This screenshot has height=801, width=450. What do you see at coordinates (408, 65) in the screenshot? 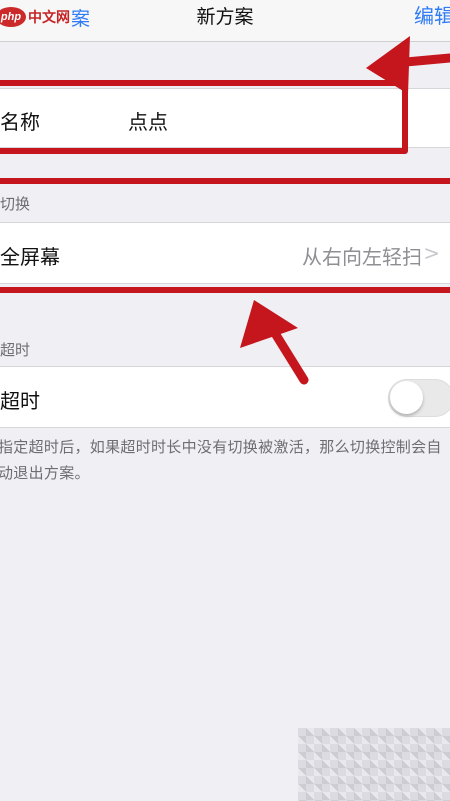
I see `arrow-upper-icon` at bounding box center [408, 65].